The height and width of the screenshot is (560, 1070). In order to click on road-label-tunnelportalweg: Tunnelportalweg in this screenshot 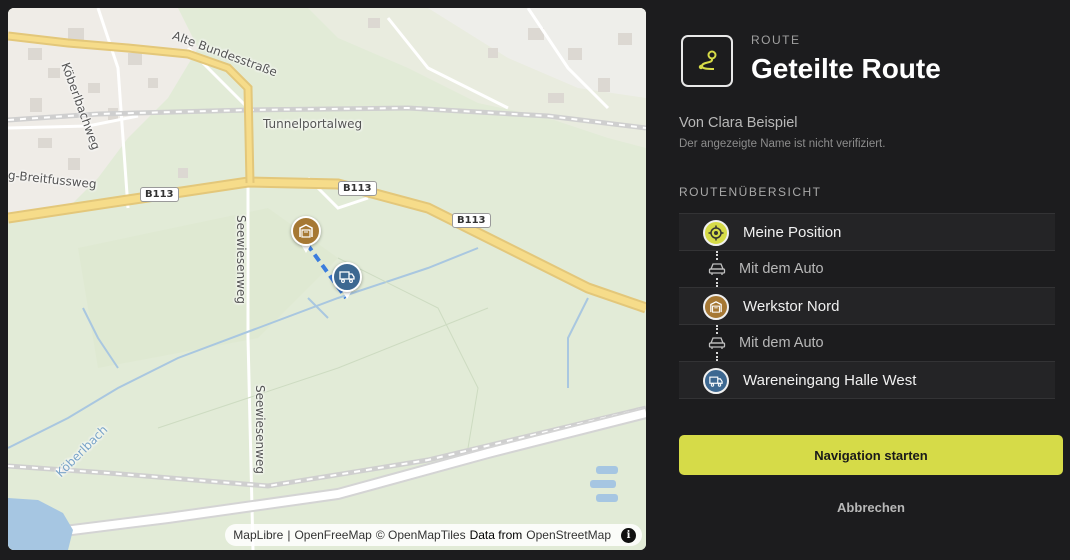, I will do `click(313, 124)`.